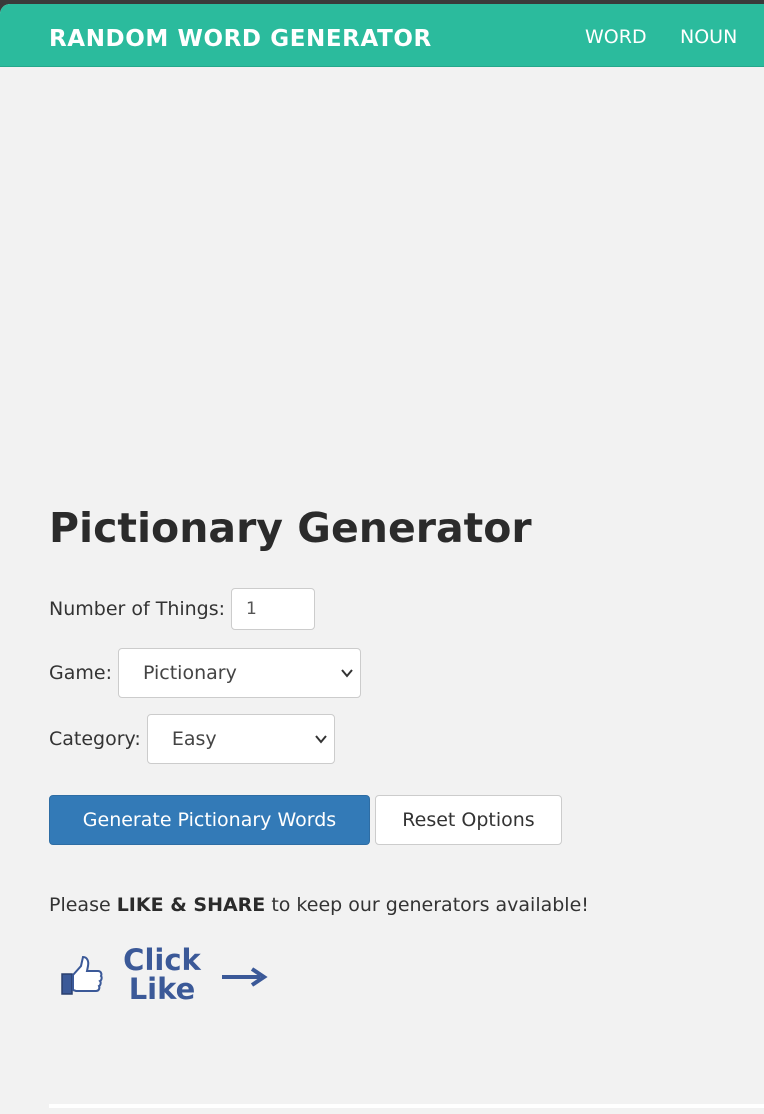  Describe the element at coordinates (95, 739) in the screenshot. I see `category-label: Category:` at that location.